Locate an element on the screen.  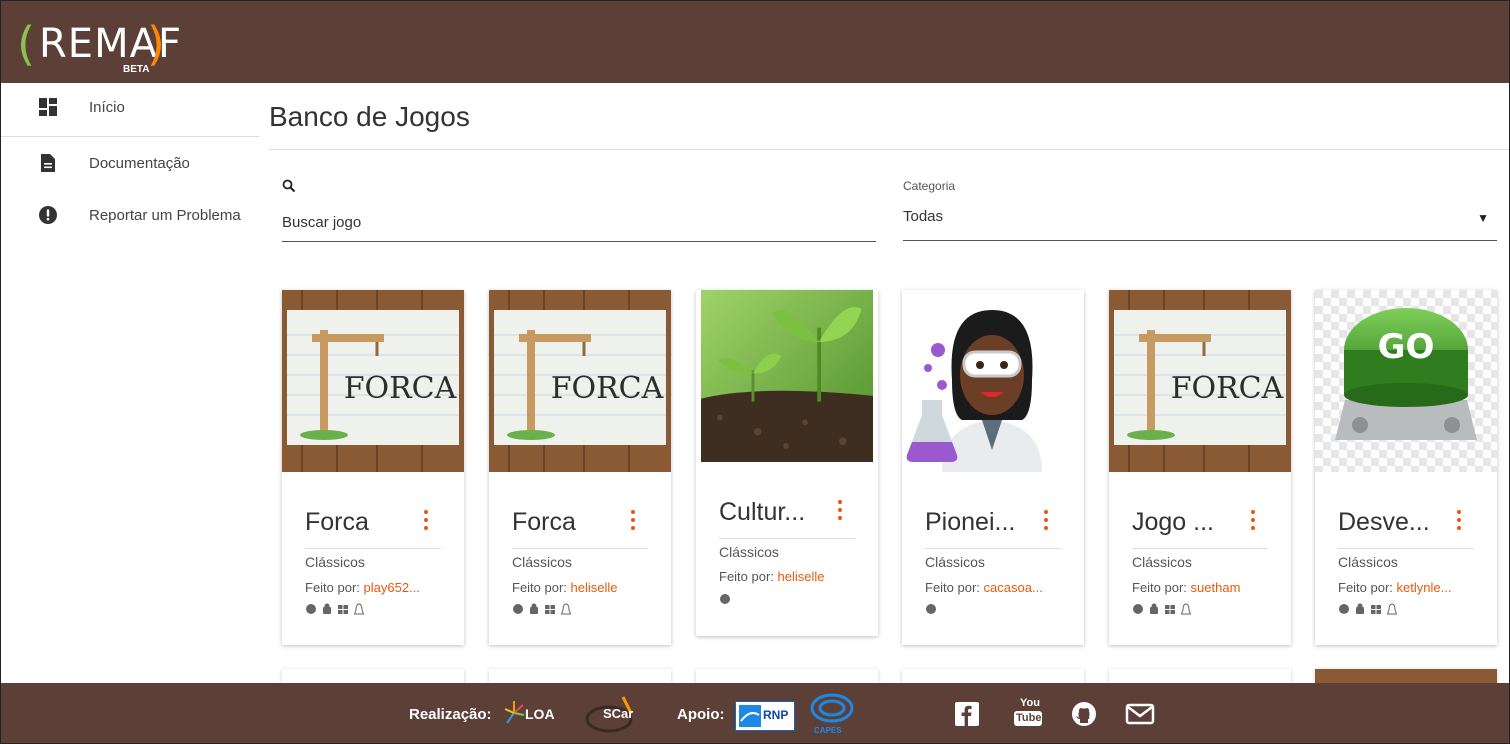
sidebar-item-reportar: Reportar um Problema is located at coordinates (130, 217).